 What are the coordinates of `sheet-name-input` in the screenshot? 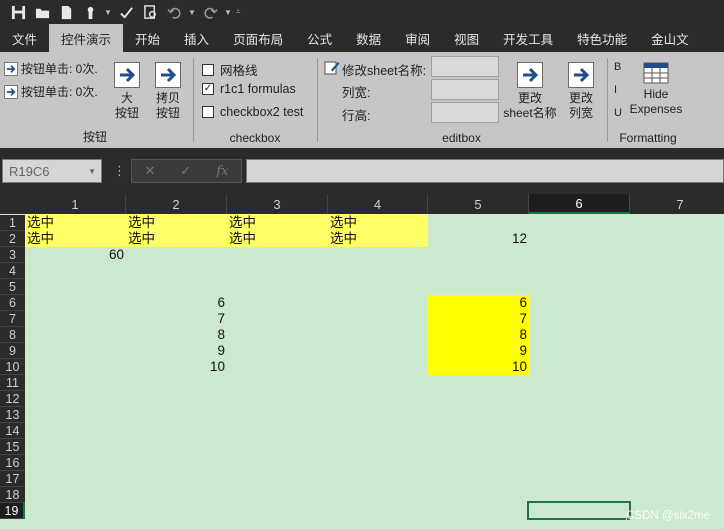 It's located at (465, 66).